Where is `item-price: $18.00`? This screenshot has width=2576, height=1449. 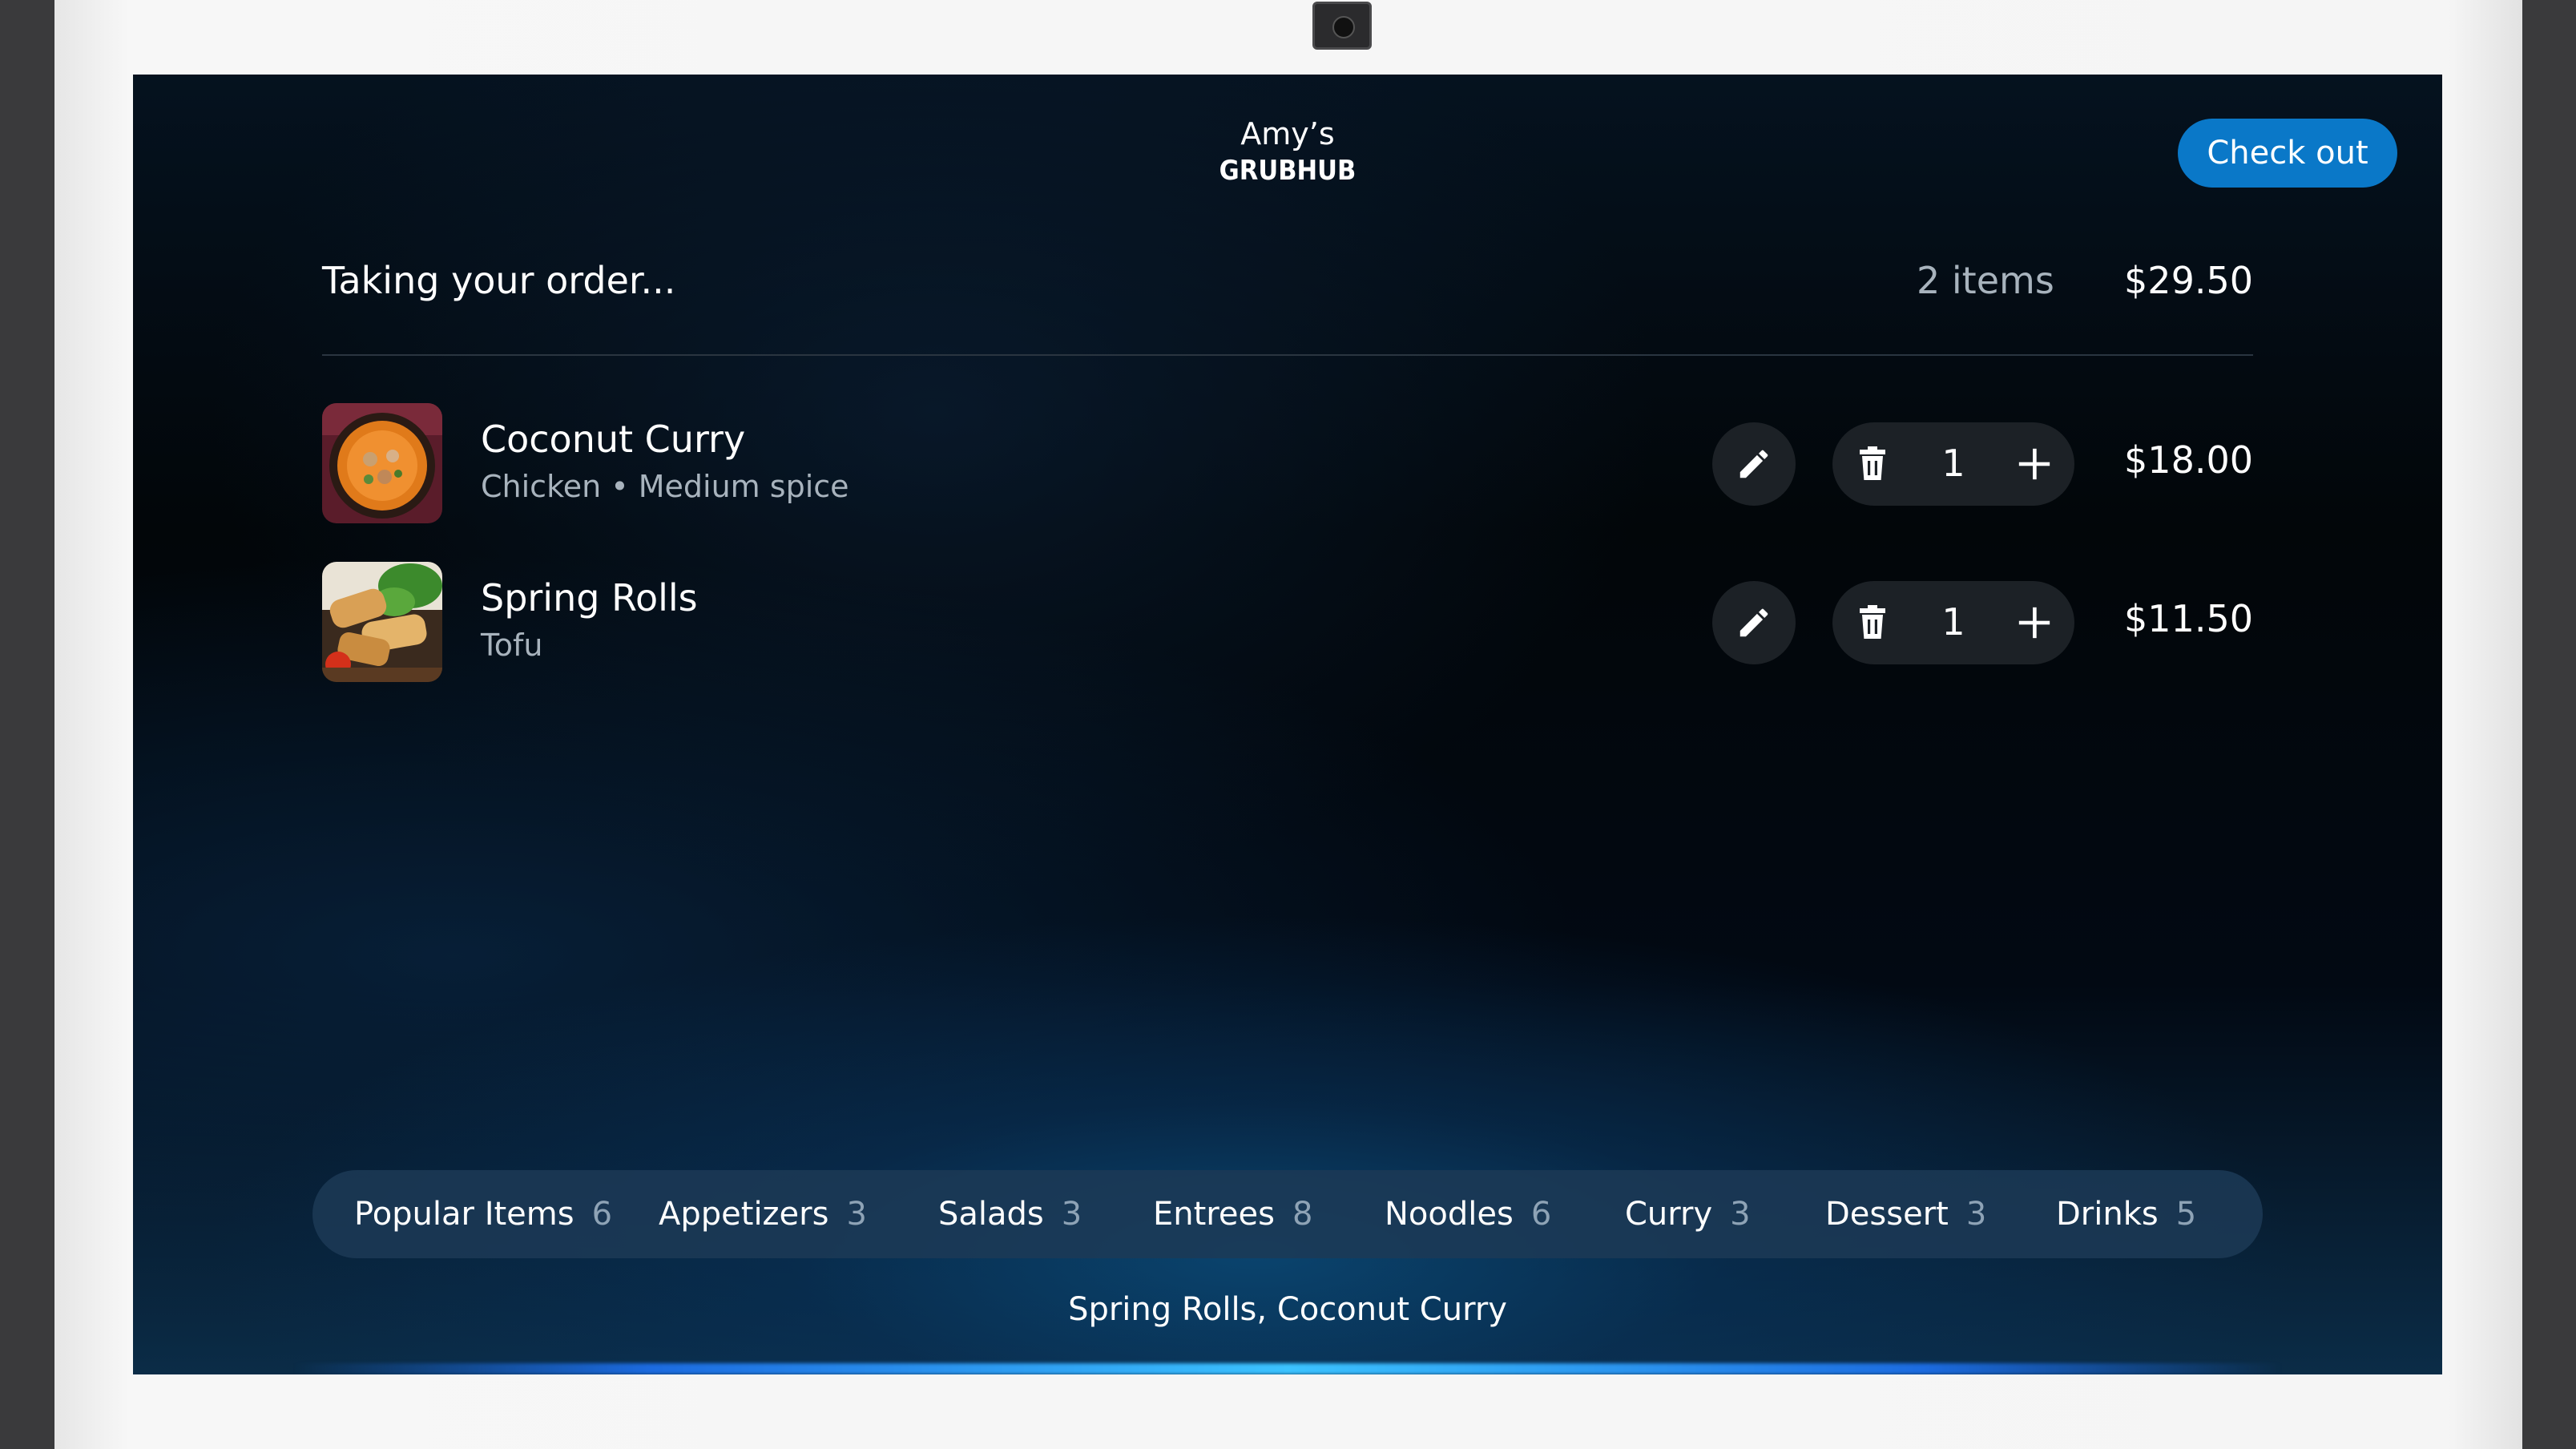
item-price: $18.00 is located at coordinates (2188, 460).